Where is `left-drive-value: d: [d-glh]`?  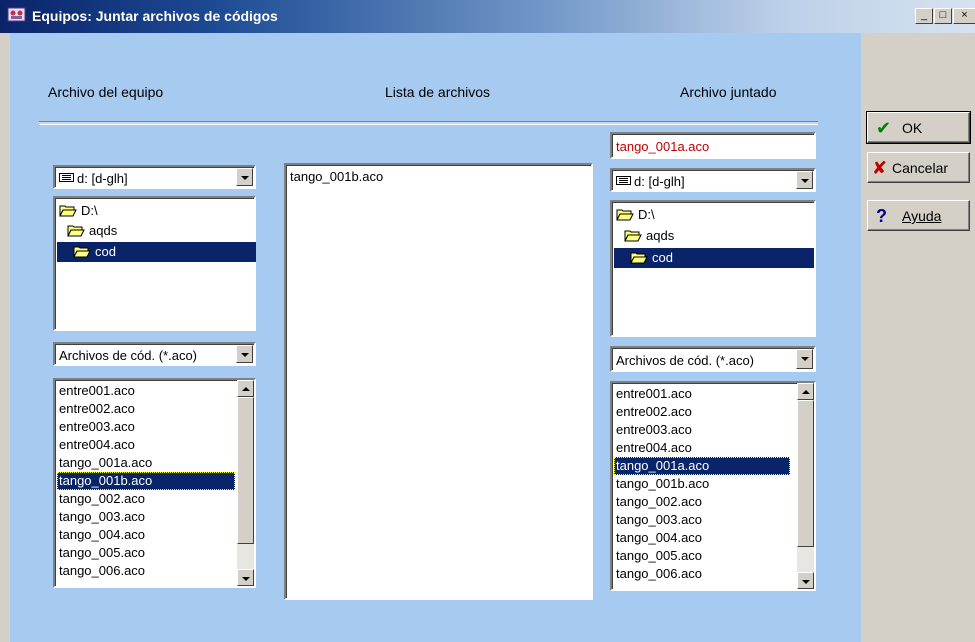 left-drive-value: d: [d-glh] is located at coordinates (102, 178).